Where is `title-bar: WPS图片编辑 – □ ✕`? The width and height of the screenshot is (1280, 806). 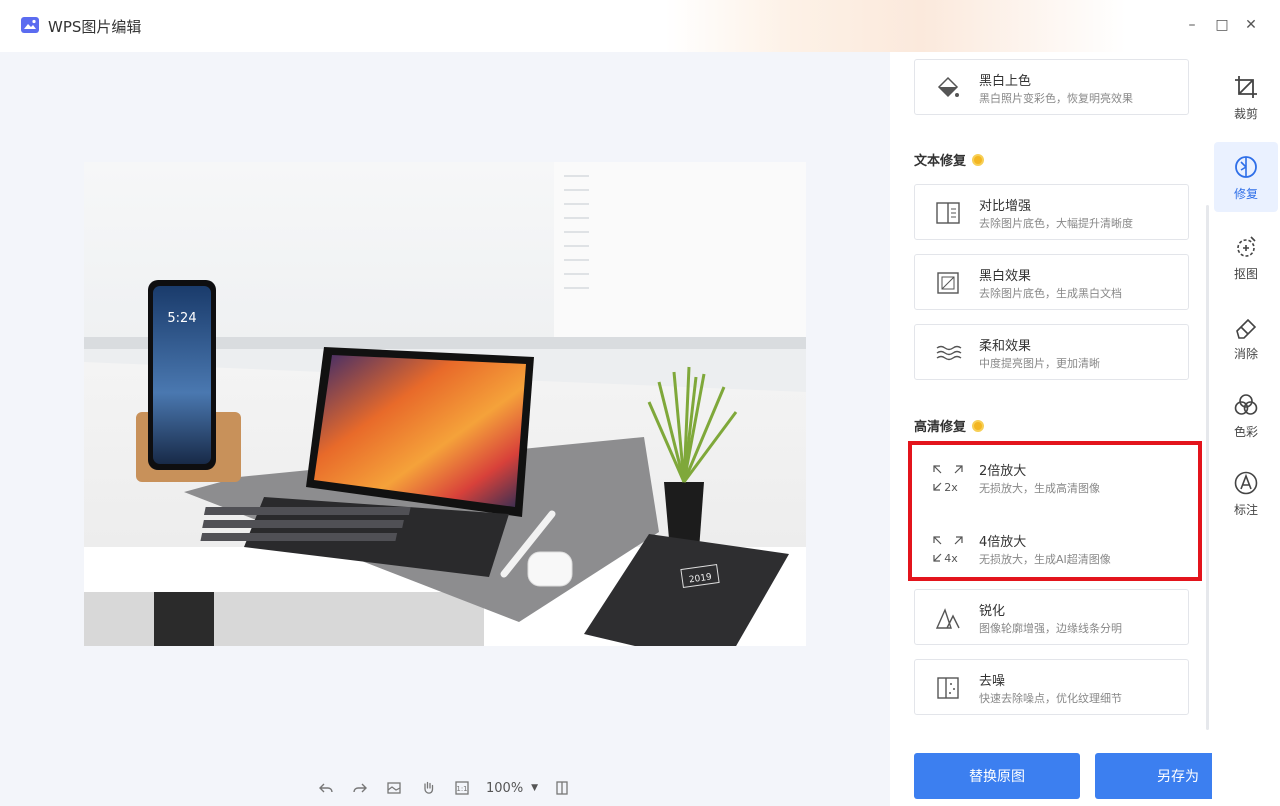 title-bar: WPS图片编辑 – □ ✕ is located at coordinates (640, 26).